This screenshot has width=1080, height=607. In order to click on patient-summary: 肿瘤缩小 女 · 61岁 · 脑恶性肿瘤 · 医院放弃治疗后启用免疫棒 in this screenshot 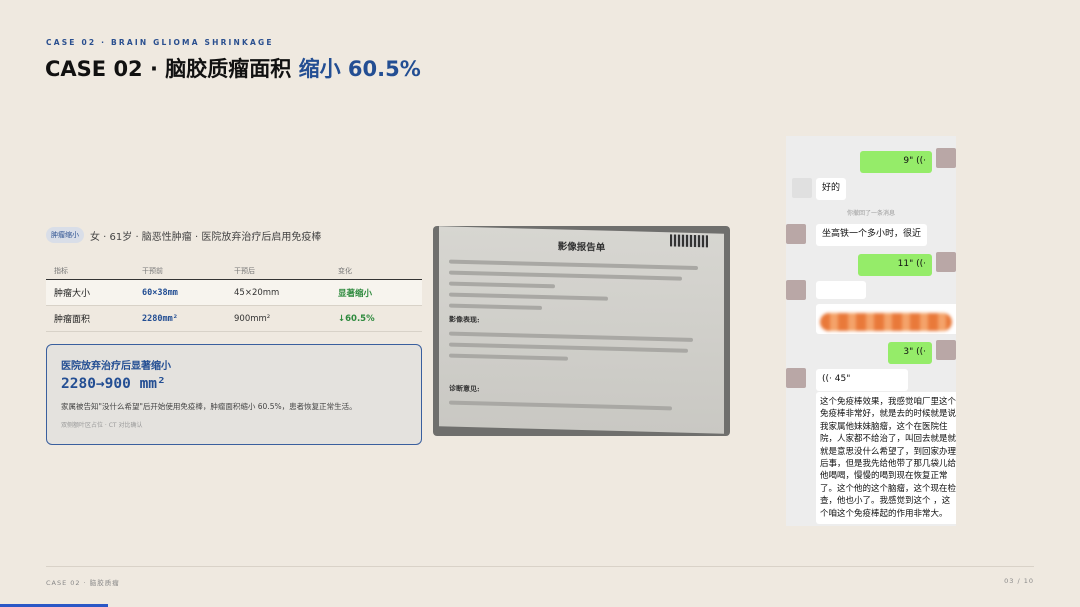, I will do `click(183, 235)`.